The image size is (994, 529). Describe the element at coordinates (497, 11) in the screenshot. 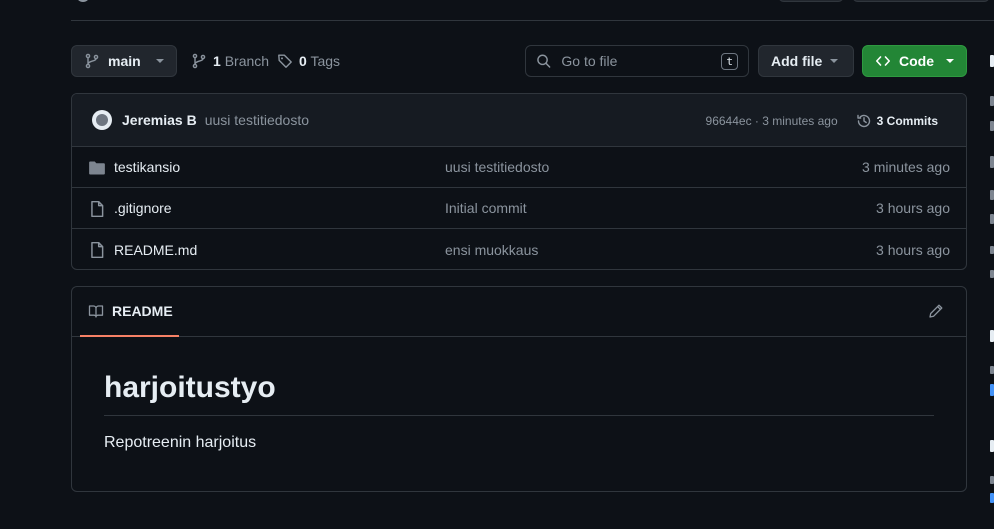

I see `top-header-partial` at that location.